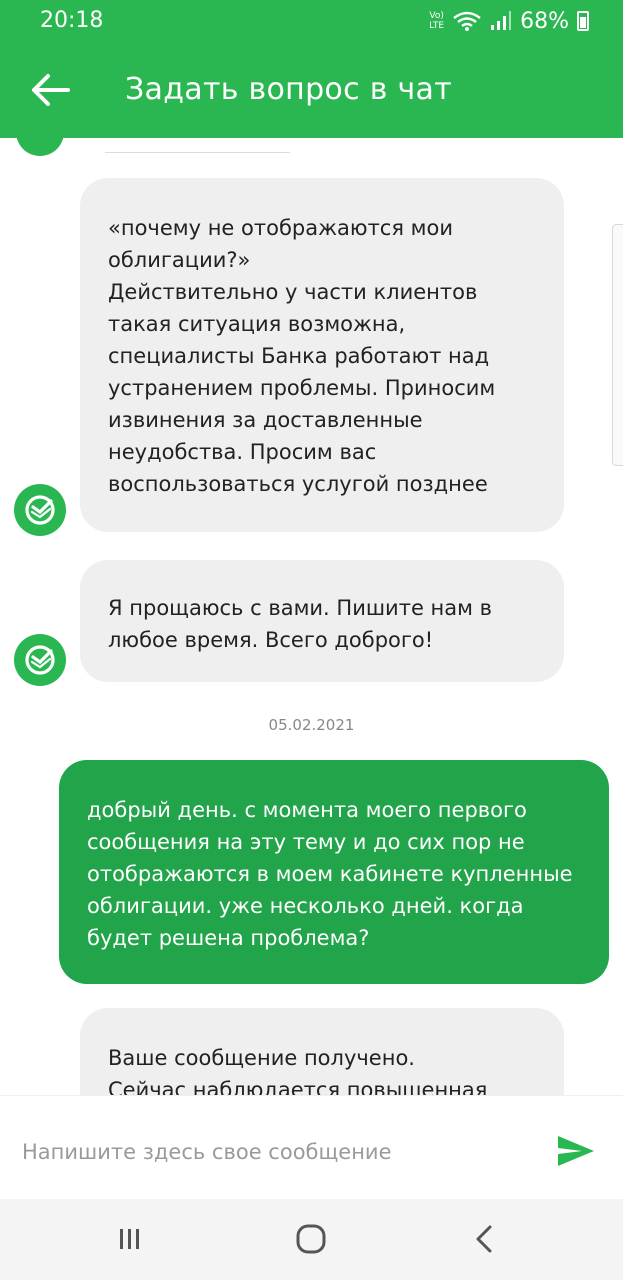 The height and width of the screenshot is (1280, 623). Describe the element at coordinates (311, 21) in the screenshot. I see `status-bar: 20:18 Vo) LTE 68%` at that location.